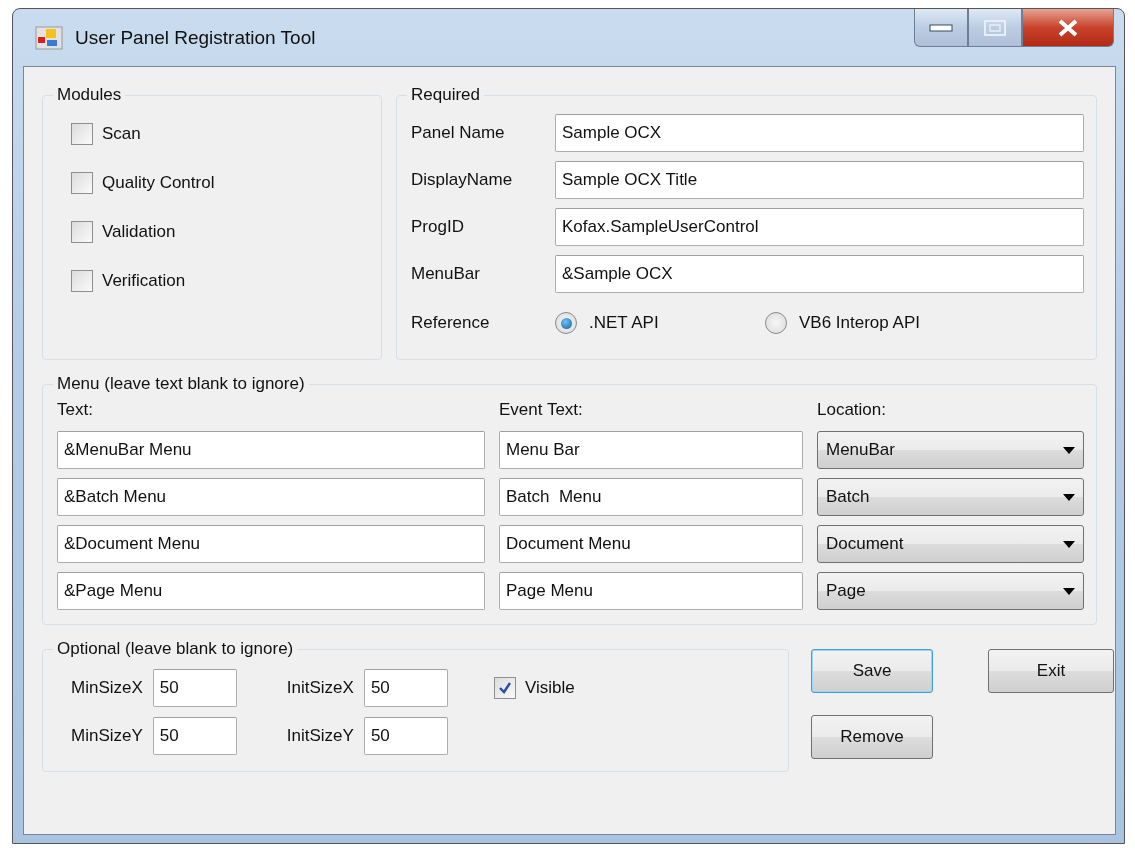  What do you see at coordinates (196, 37) in the screenshot?
I see `window-title: User Panel Registration Tool` at bounding box center [196, 37].